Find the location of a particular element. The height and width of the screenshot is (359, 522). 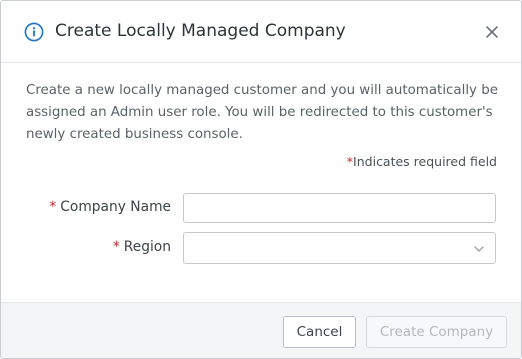

required-note-text: Indicates required field is located at coordinates (425, 161).